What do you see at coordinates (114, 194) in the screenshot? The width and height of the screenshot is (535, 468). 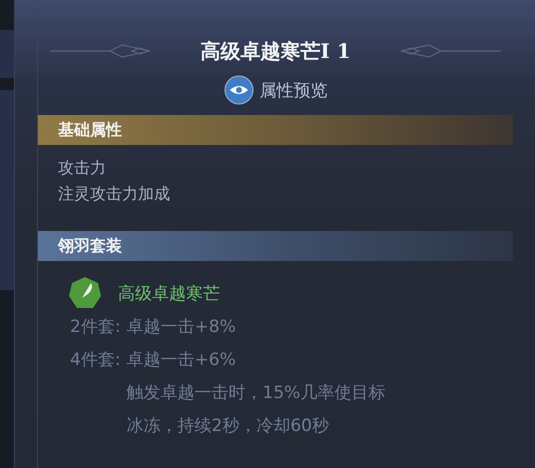 I see `attribute-text: 注灵攻击力加成` at bounding box center [114, 194].